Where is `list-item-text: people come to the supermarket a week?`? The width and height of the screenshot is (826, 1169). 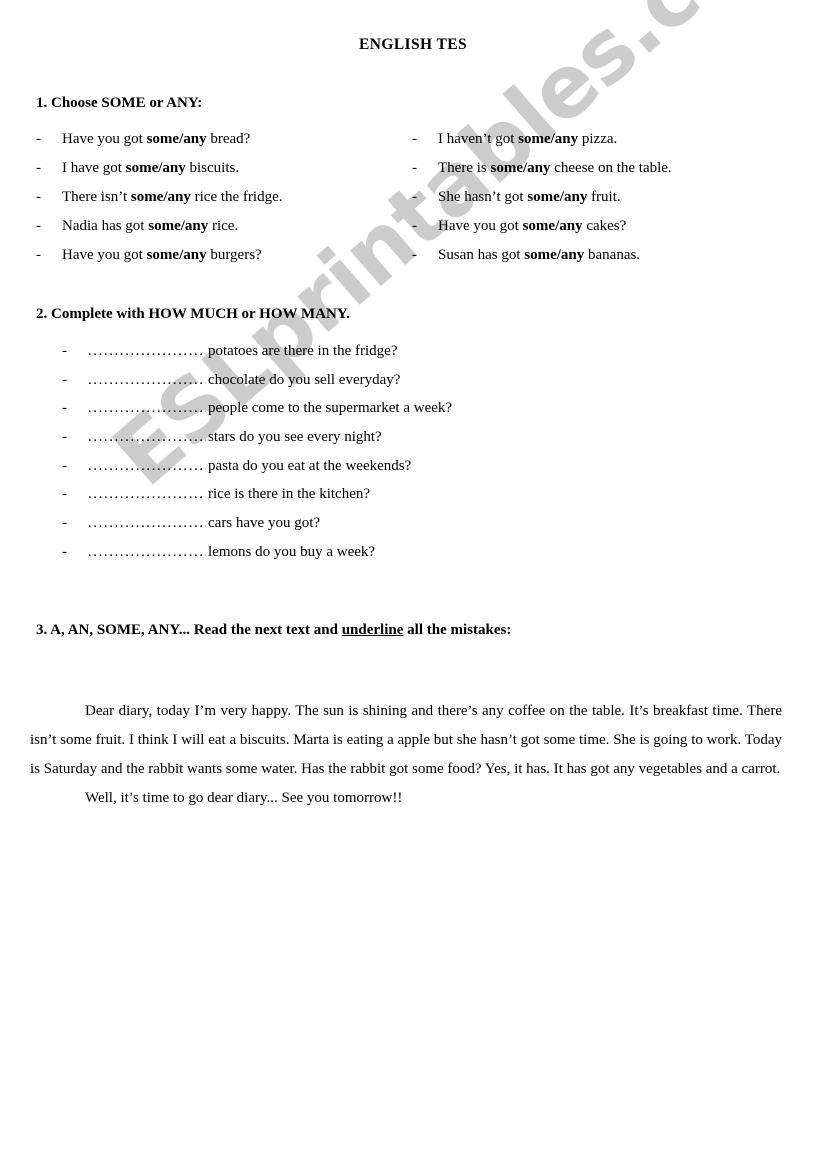 list-item-text: people come to the supermarket a week? is located at coordinates (330, 408).